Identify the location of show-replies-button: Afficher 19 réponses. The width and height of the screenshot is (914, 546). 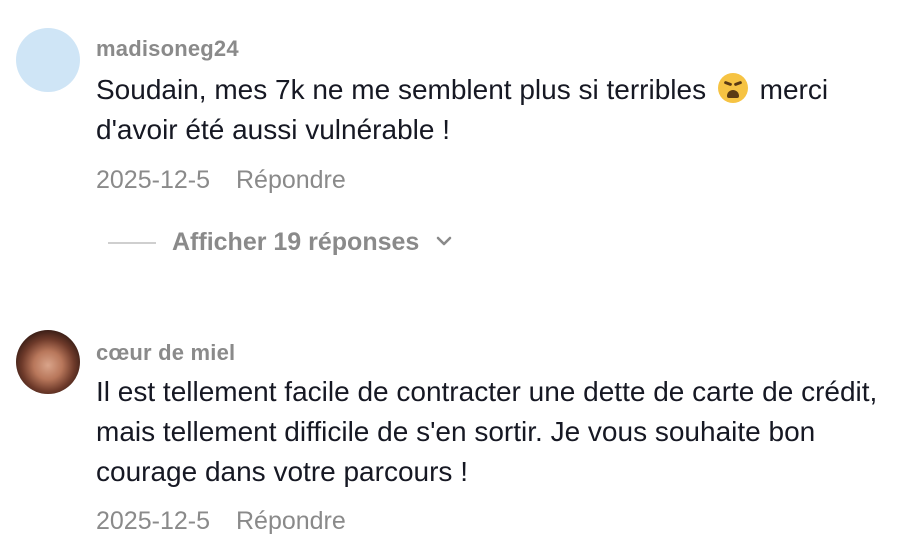
(280, 242).